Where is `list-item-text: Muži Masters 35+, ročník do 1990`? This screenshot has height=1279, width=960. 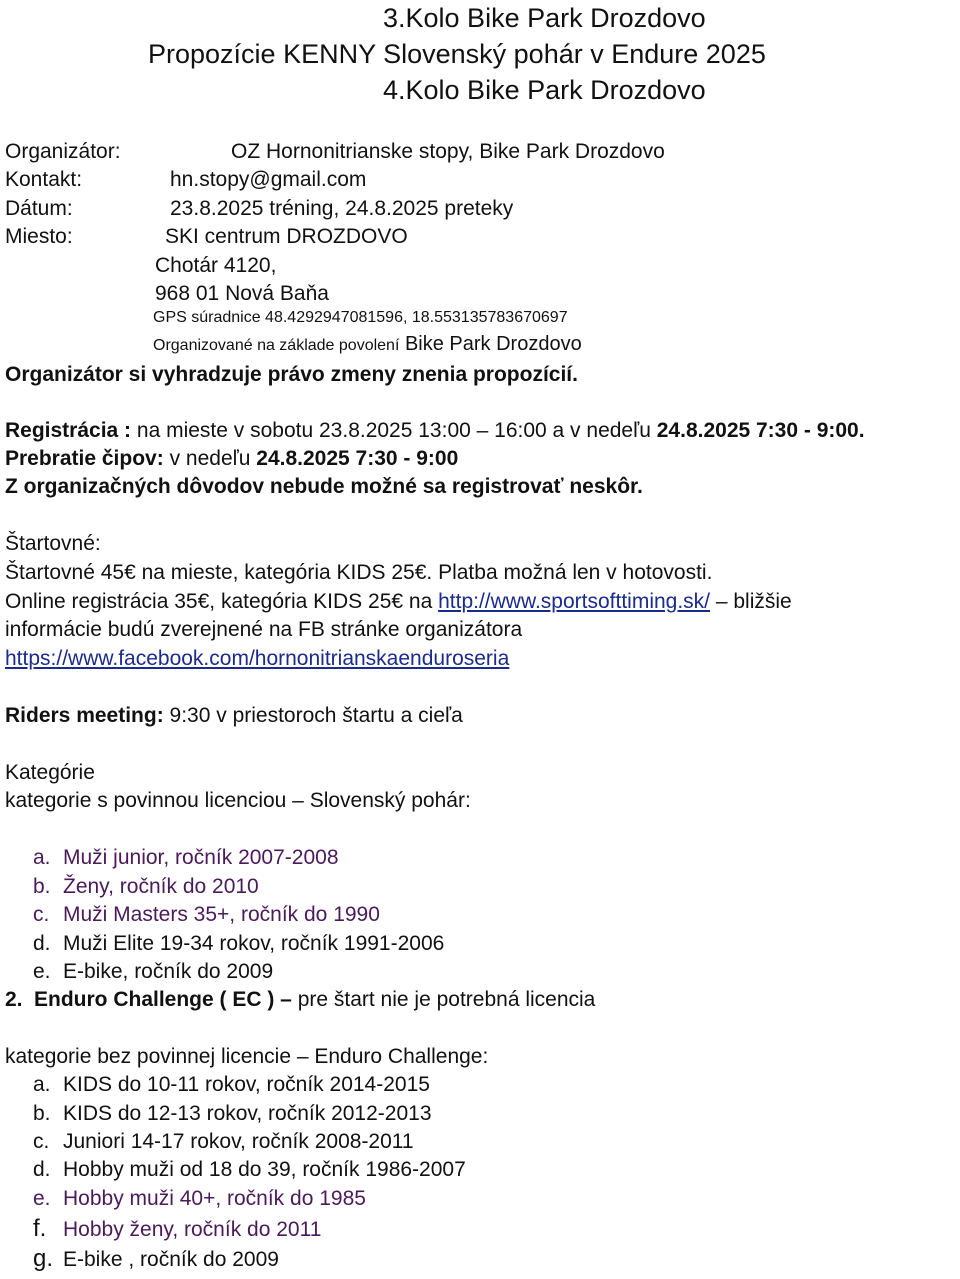 list-item-text: Muži Masters 35+, ročník do 1990 is located at coordinates (221, 914).